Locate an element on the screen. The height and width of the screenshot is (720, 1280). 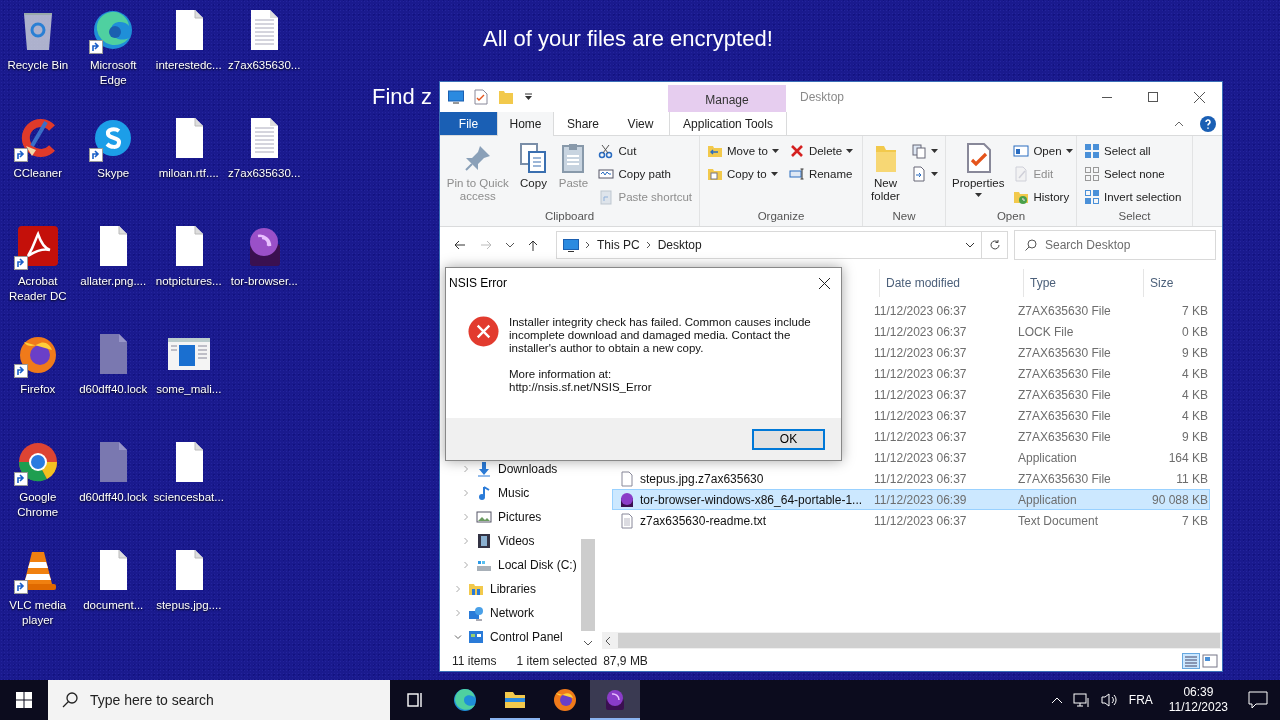
banner-text: All of your files are encrypted! is located at coordinates (628, 39).